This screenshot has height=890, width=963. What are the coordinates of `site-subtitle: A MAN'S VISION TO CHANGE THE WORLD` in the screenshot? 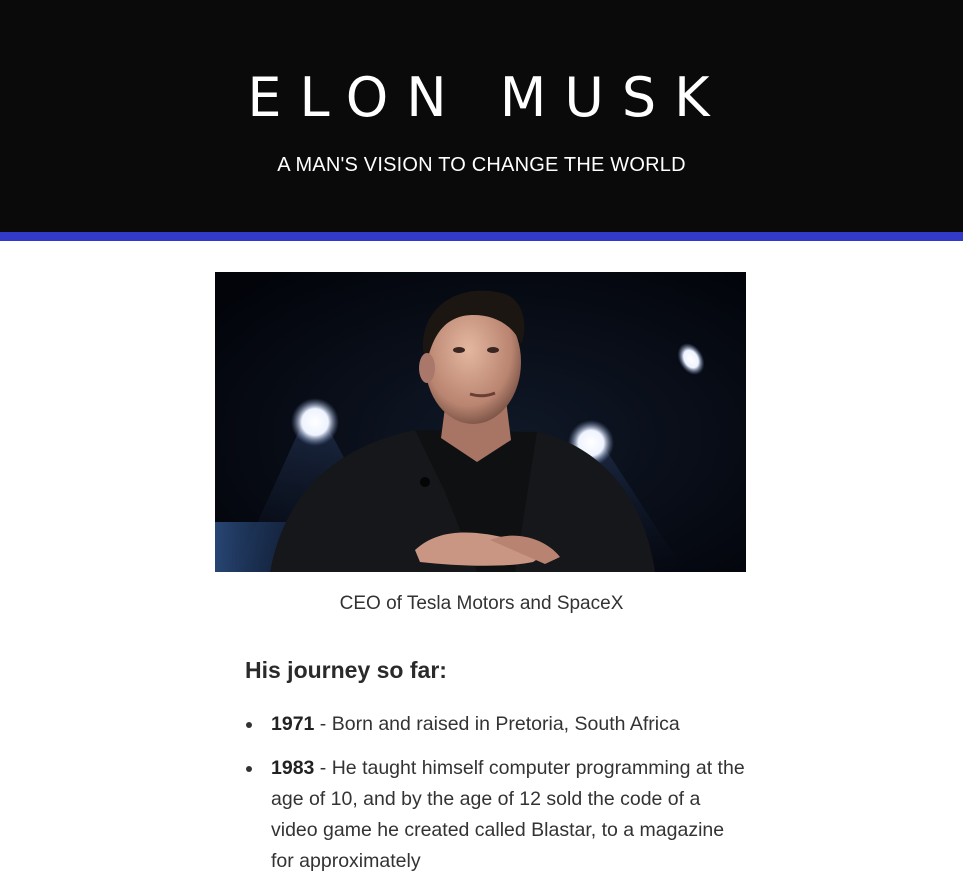 It's located at (481, 165).